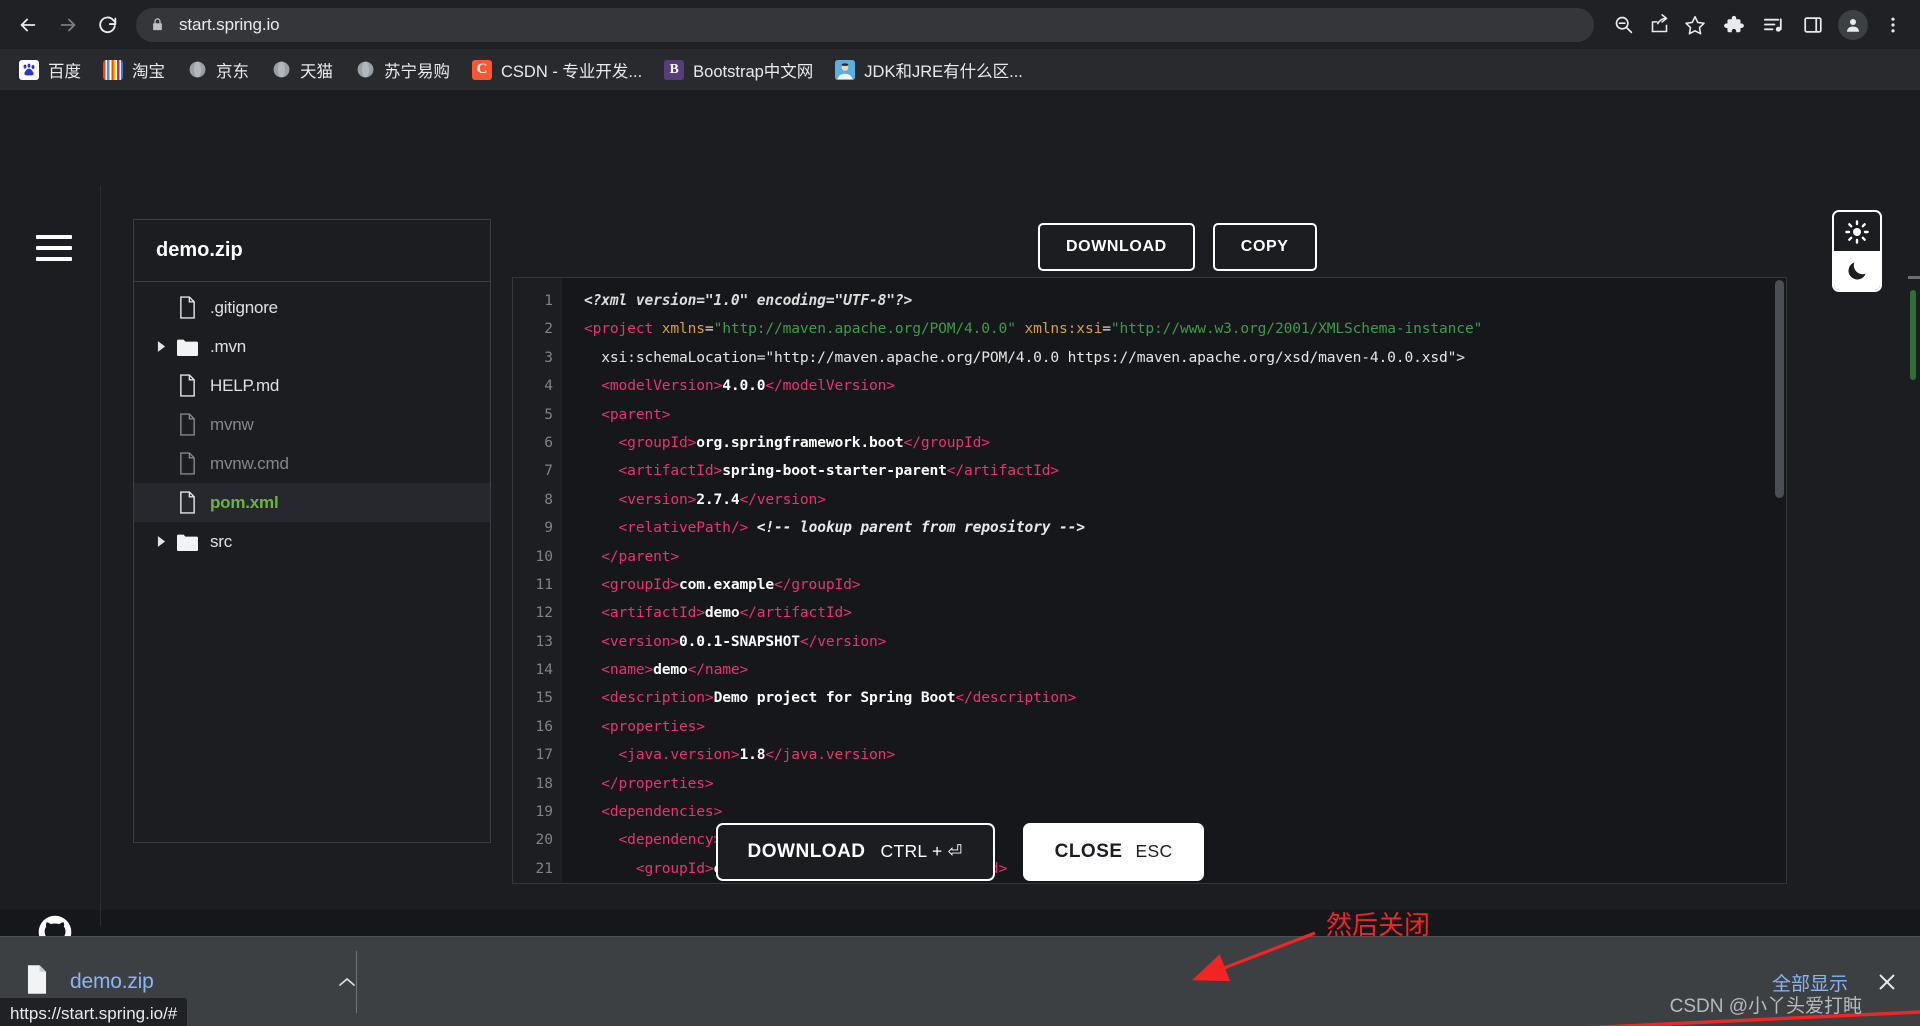  I want to click on tree-item-src: src, so click(312, 541).